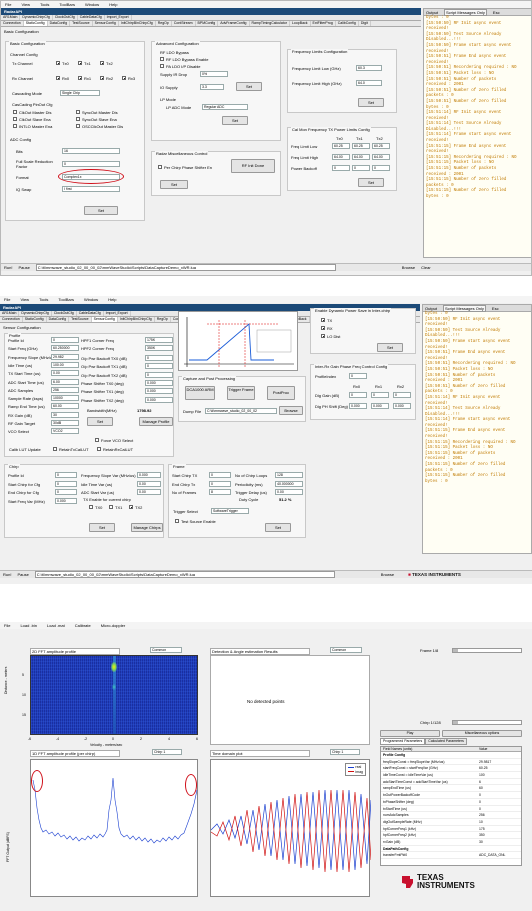 The width and height of the screenshot is (532, 911). Describe the element at coordinates (23, 267) in the screenshot. I see `pause-button: Pause` at that location.